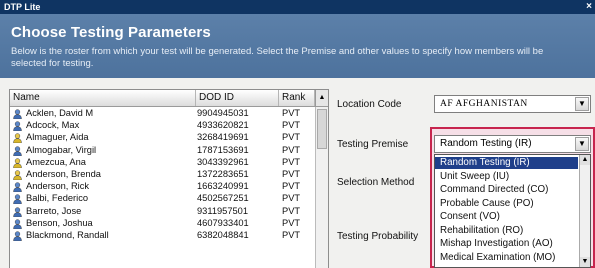 This screenshot has height=268, width=595. I want to click on cell-name: Amezcua, Ana, so click(56, 161).